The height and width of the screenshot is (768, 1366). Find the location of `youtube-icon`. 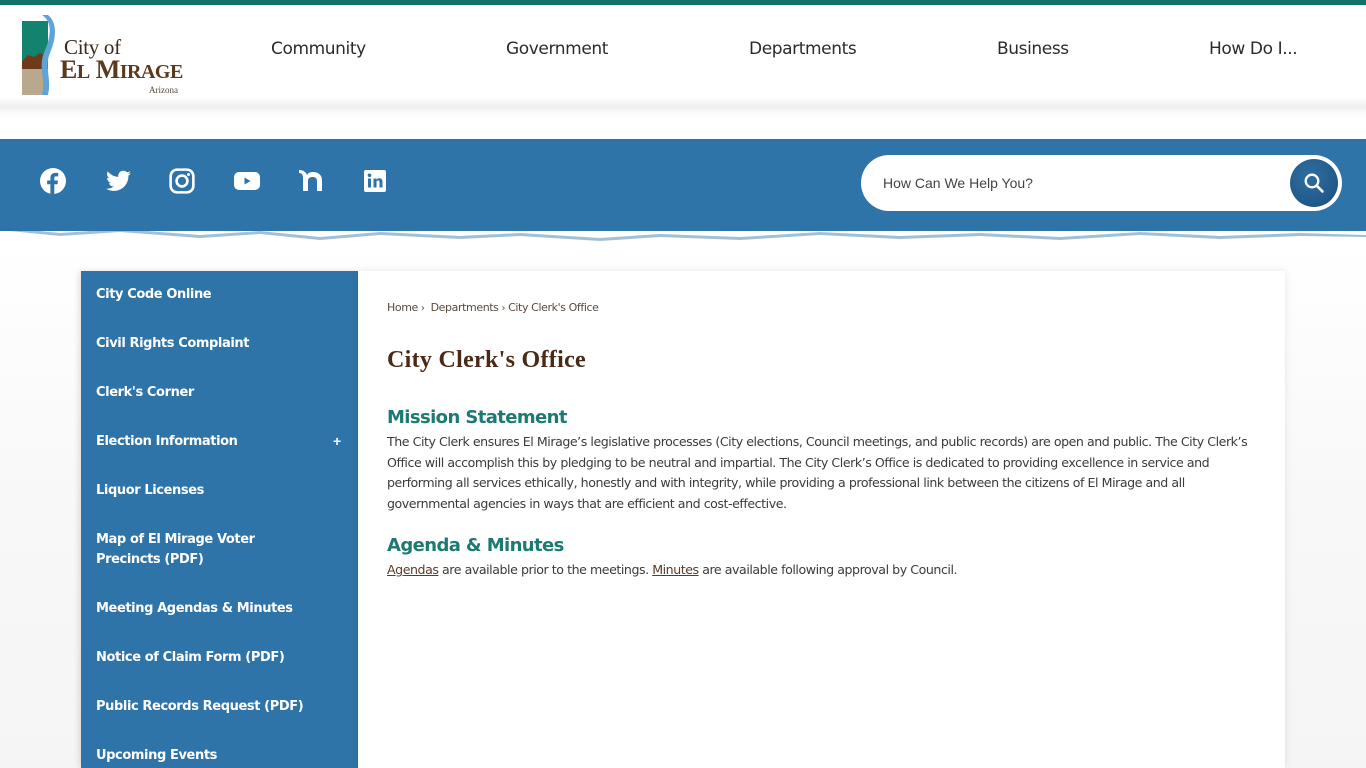

youtube-icon is located at coordinates (247, 181).